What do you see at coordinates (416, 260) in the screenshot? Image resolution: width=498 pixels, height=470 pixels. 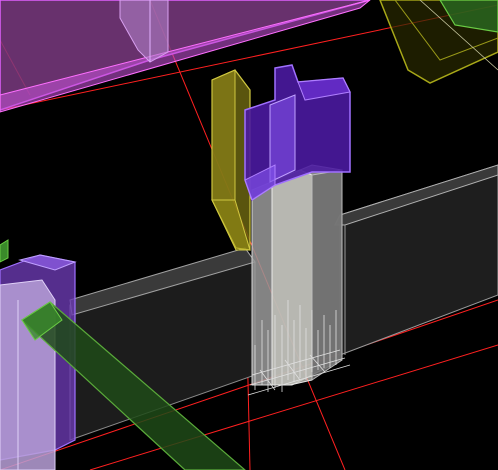 I see `grey-wall-right` at bounding box center [416, 260].